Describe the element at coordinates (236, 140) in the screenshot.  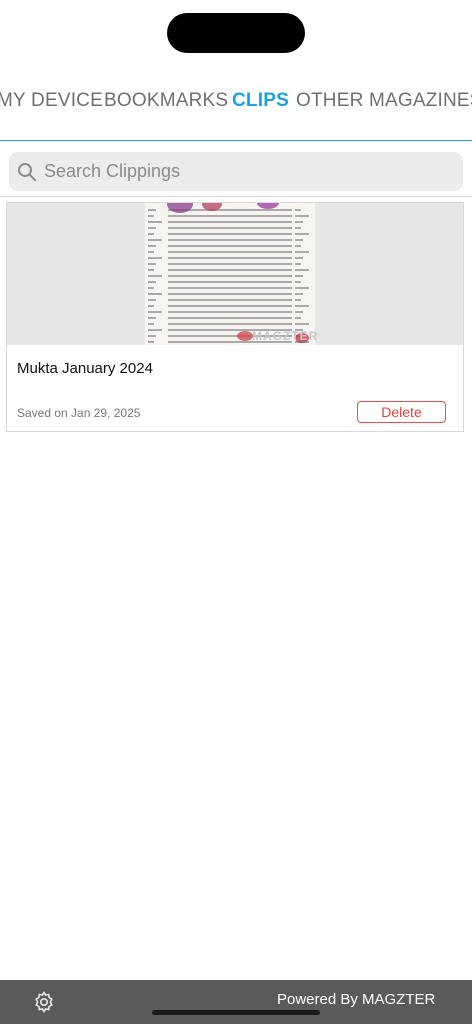
I see `tab-underline` at that location.